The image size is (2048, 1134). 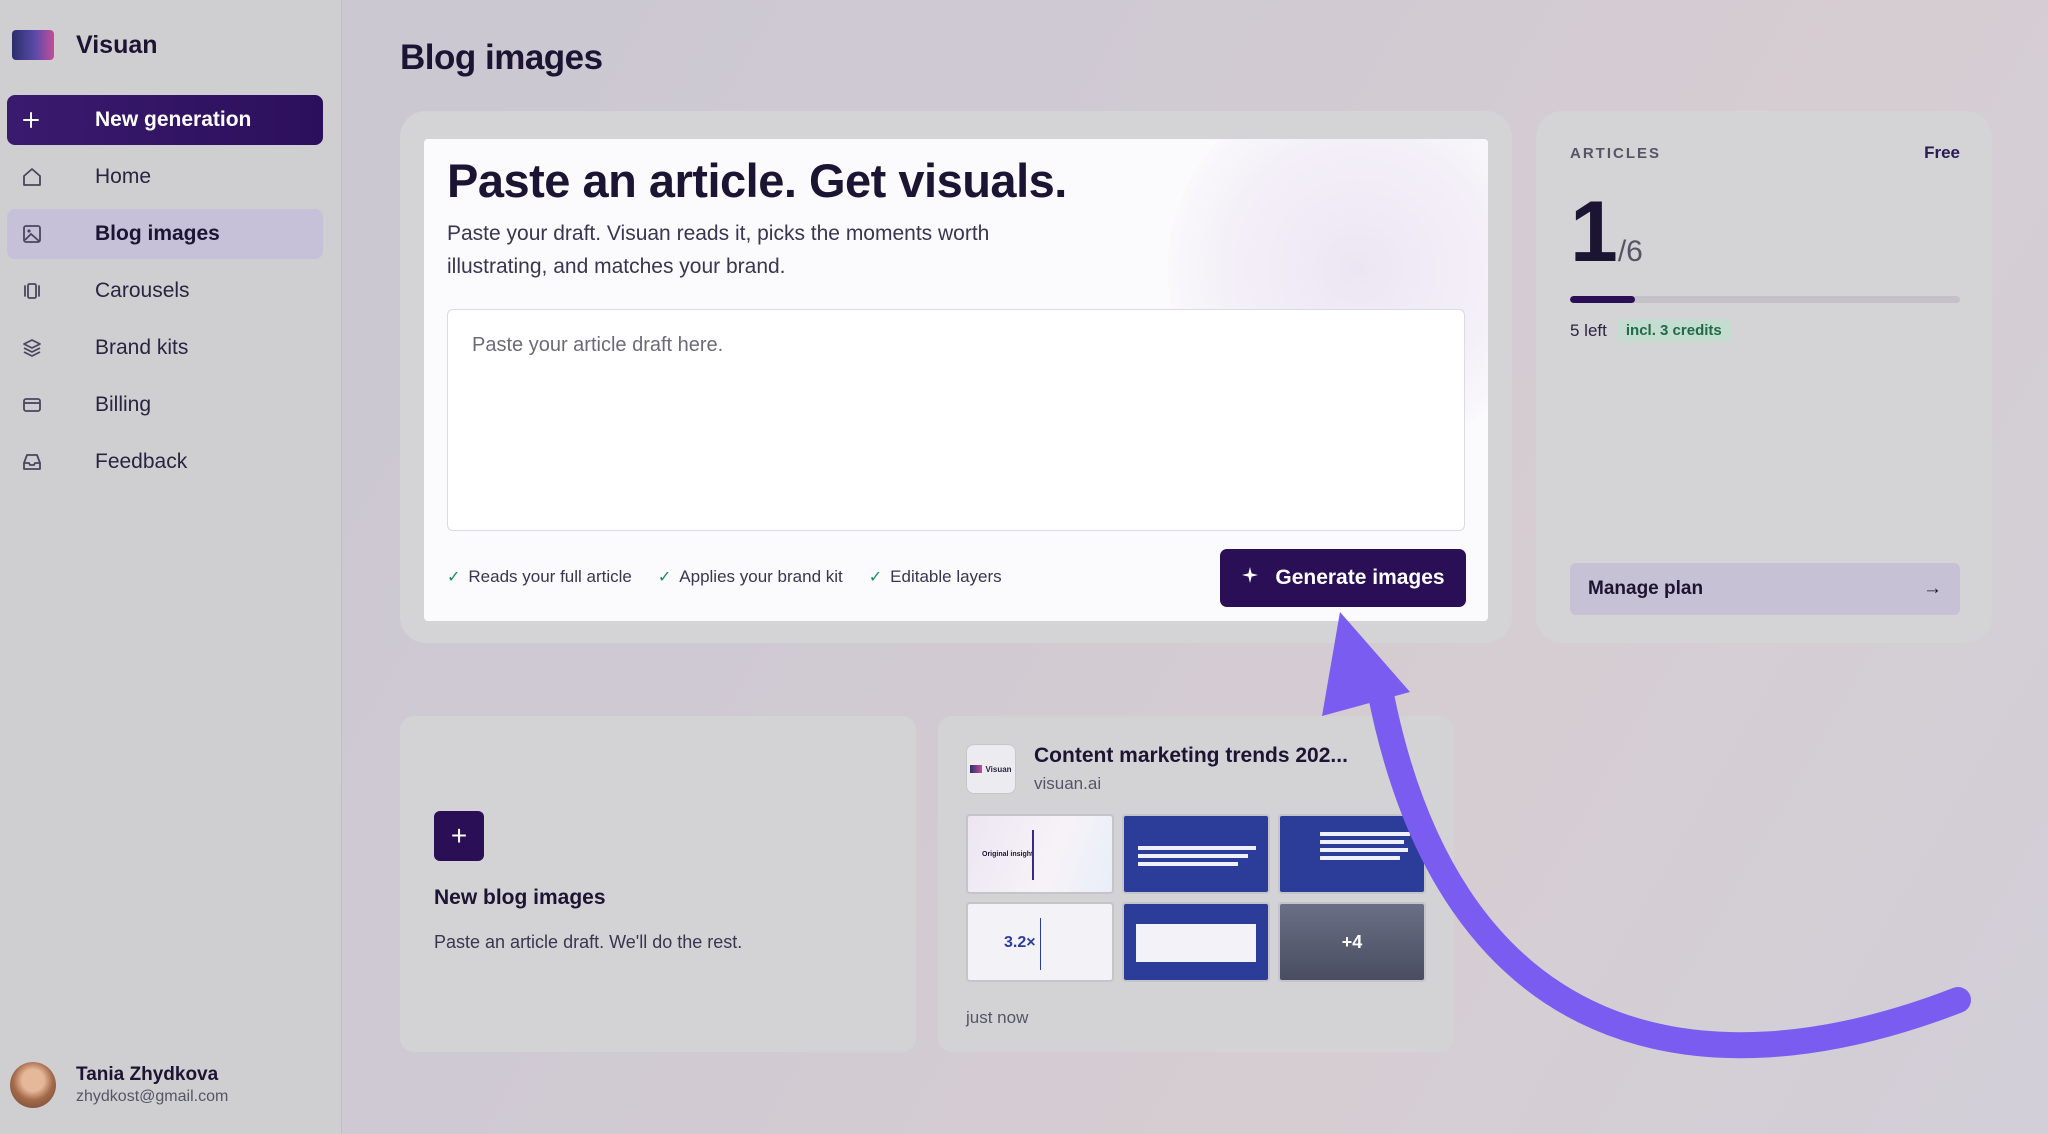 I want to click on feature-item: ✓ Reads your full article, so click(x=539, y=577).